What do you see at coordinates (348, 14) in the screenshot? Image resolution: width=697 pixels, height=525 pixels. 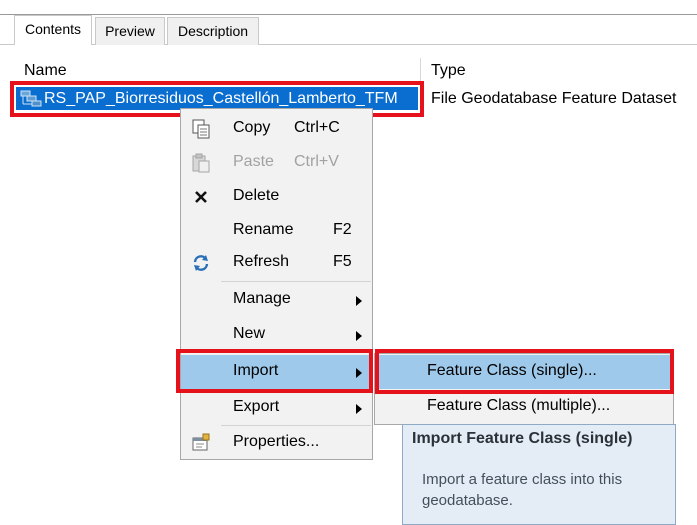 I see `tab-strip-top-border` at bounding box center [348, 14].